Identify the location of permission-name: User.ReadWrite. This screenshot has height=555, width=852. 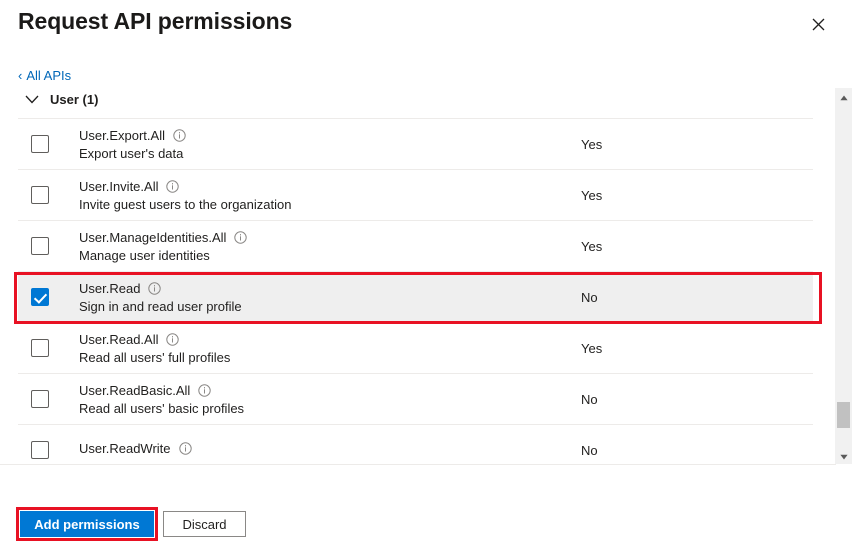
(125, 448).